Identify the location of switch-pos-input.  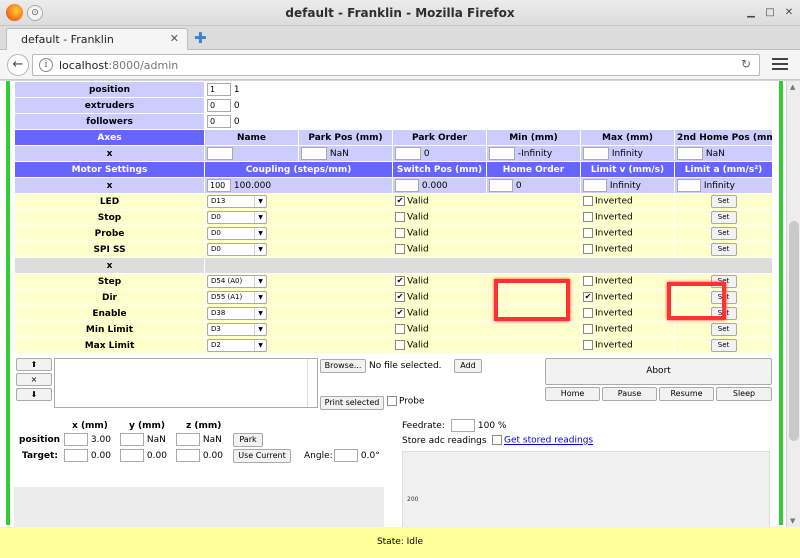
(407, 185).